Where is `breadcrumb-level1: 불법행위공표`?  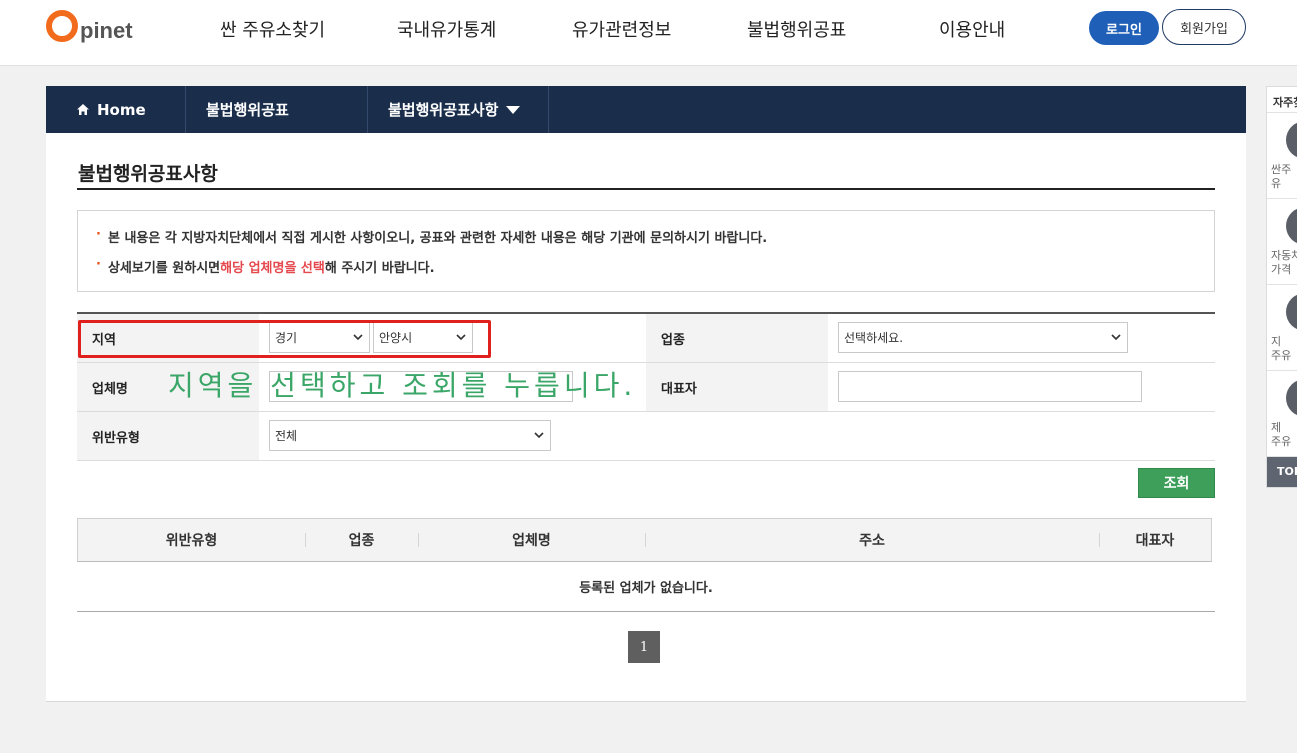 breadcrumb-level1: 불법행위공표 is located at coordinates (277, 109).